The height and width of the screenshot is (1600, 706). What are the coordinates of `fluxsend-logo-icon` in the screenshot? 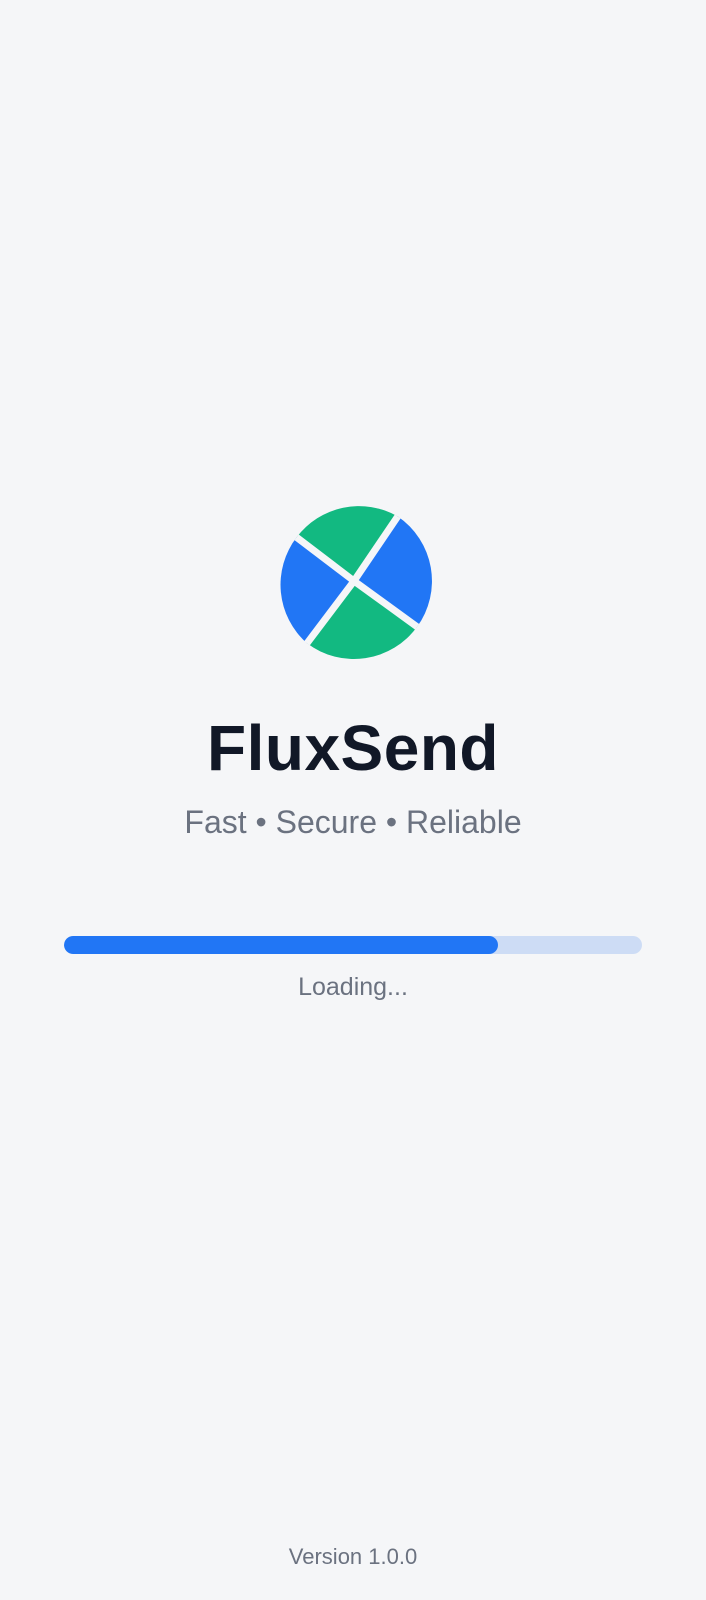 It's located at (354, 581).